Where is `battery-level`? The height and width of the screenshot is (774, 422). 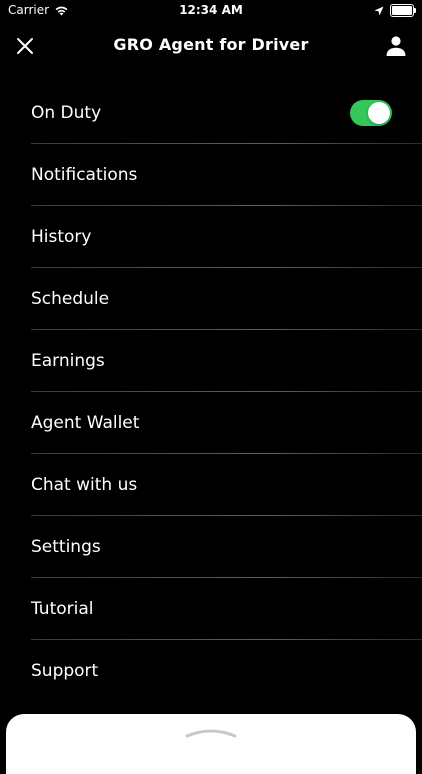
battery-level is located at coordinates (402, 10).